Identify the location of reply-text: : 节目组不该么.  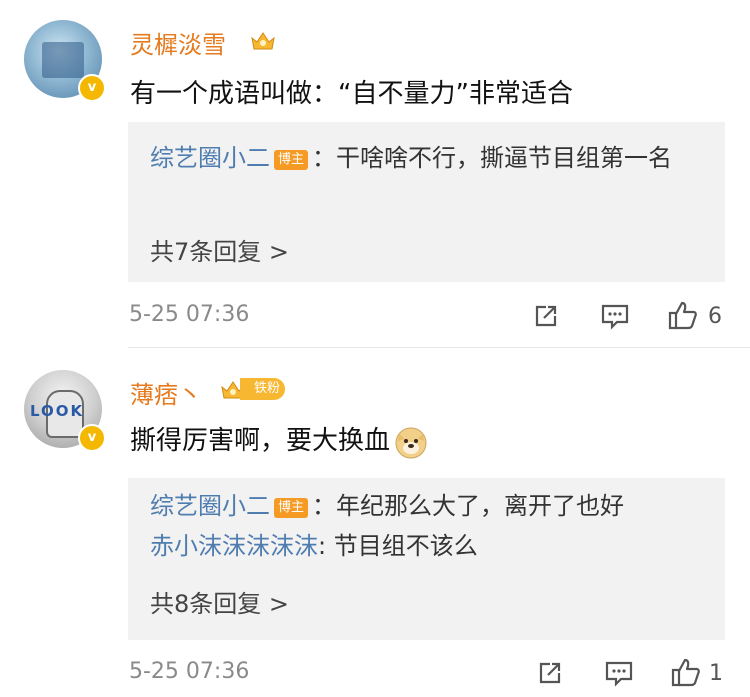
(398, 546).